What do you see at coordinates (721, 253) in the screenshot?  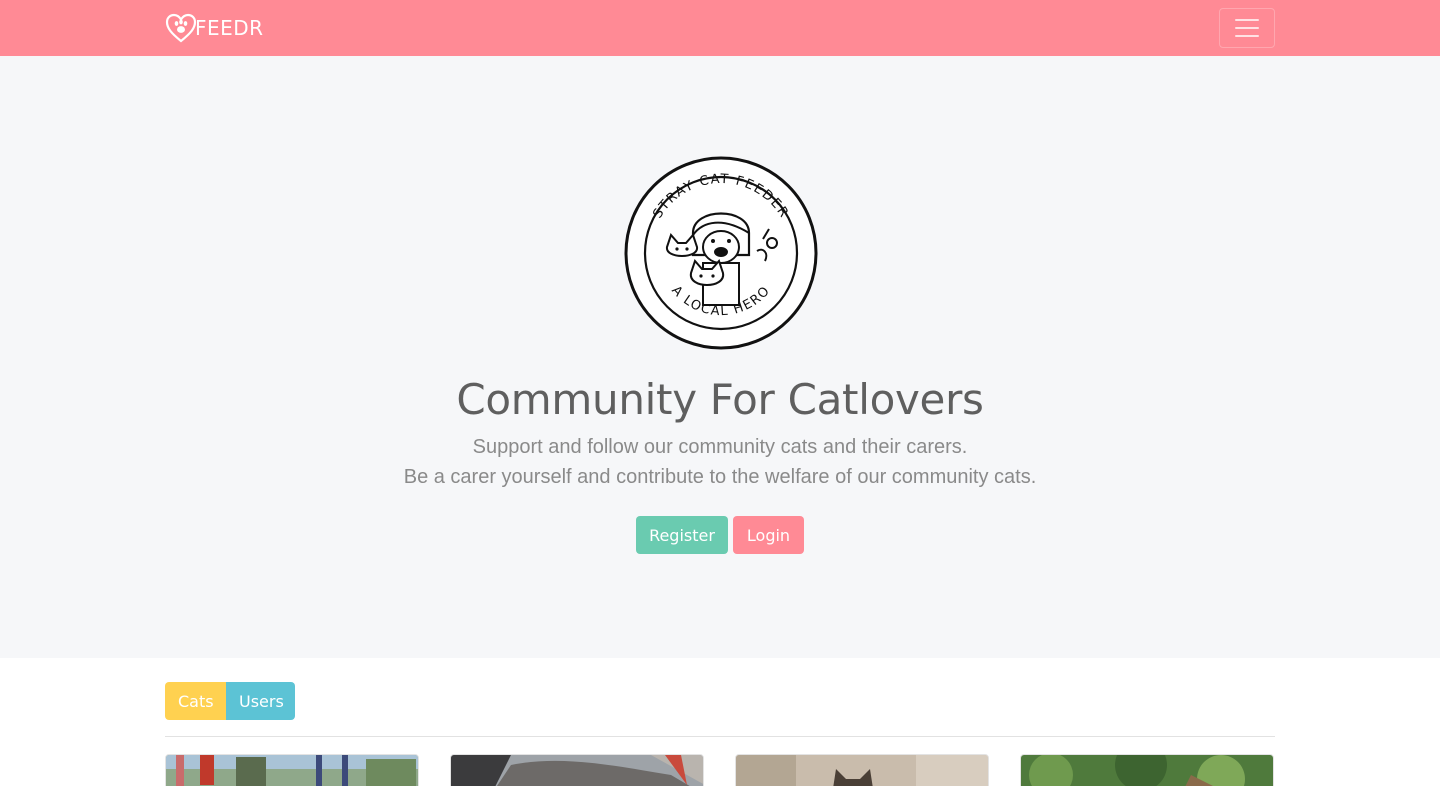 I see `stray-cat-feeder-emblem: STRAY CAT FEEDER A LOCAL HERO` at bounding box center [721, 253].